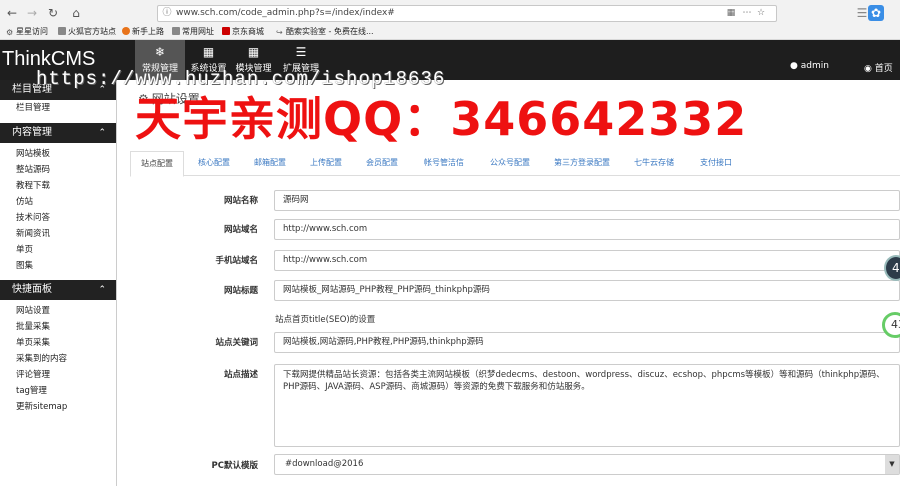 The width and height of the screenshot is (900, 486). What do you see at coordinates (868, 69) in the screenshot?
I see `home-icon: ◉` at bounding box center [868, 69].